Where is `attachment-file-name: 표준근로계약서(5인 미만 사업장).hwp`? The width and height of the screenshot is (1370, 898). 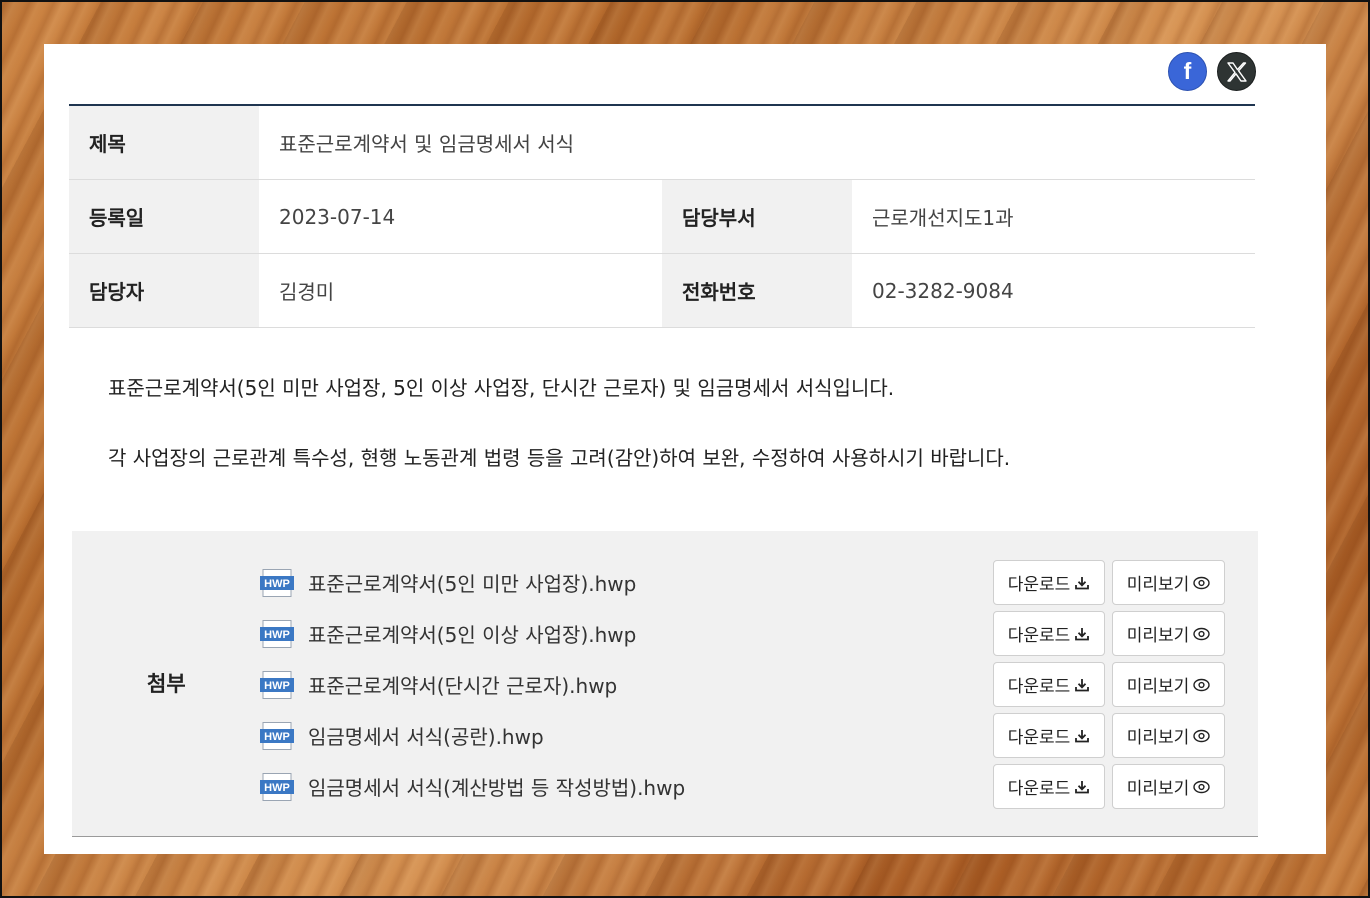 attachment-file-name: 표준근로계약서(5인 미만 사업장).hwp is located at coordinates (650, 582).